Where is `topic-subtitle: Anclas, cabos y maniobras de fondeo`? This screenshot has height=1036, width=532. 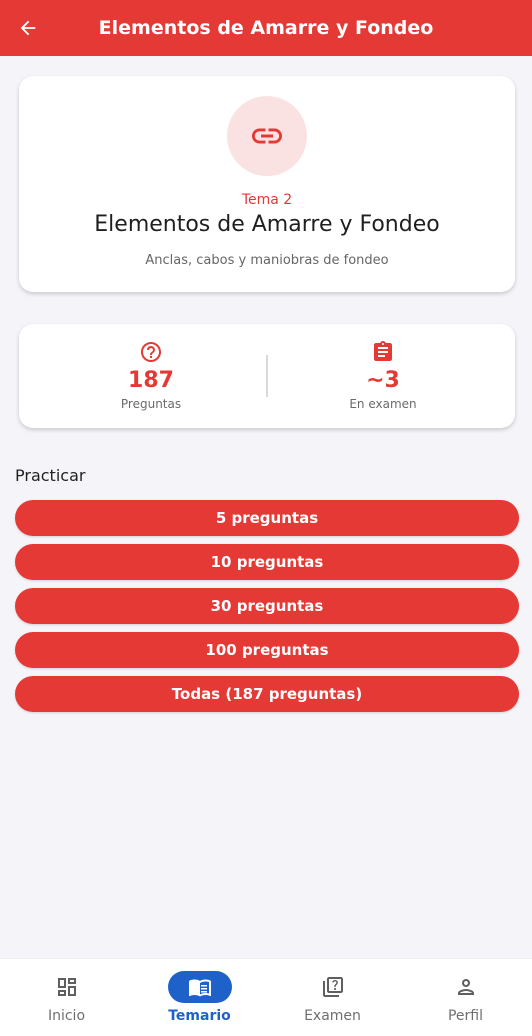 topic-subtitle: Anclas, cabos y maniobras de fondeo is located at coordinates (267, 260).